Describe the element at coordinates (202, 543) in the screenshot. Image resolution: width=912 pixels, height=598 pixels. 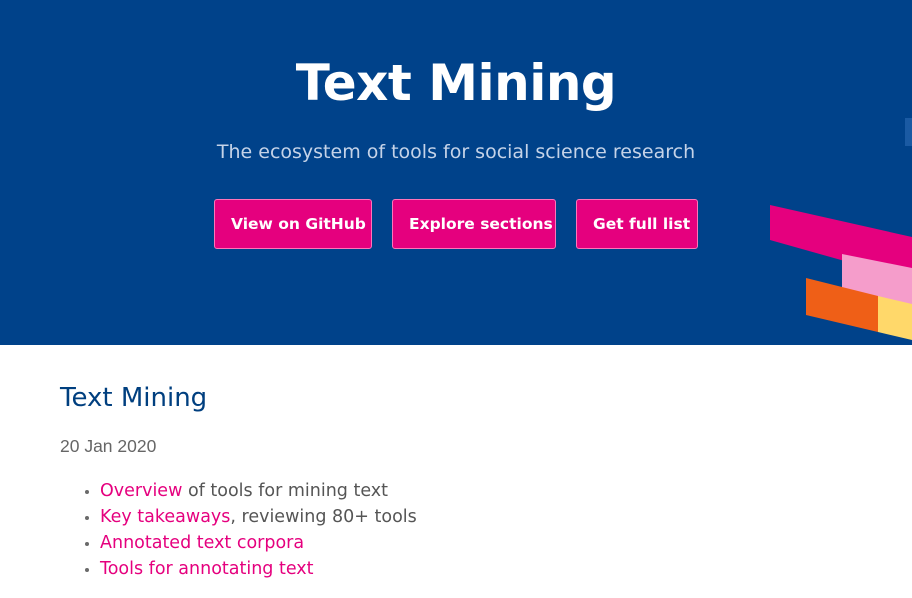
I see `annotated-text-corpora-link: Annotated text corpora` at that location.